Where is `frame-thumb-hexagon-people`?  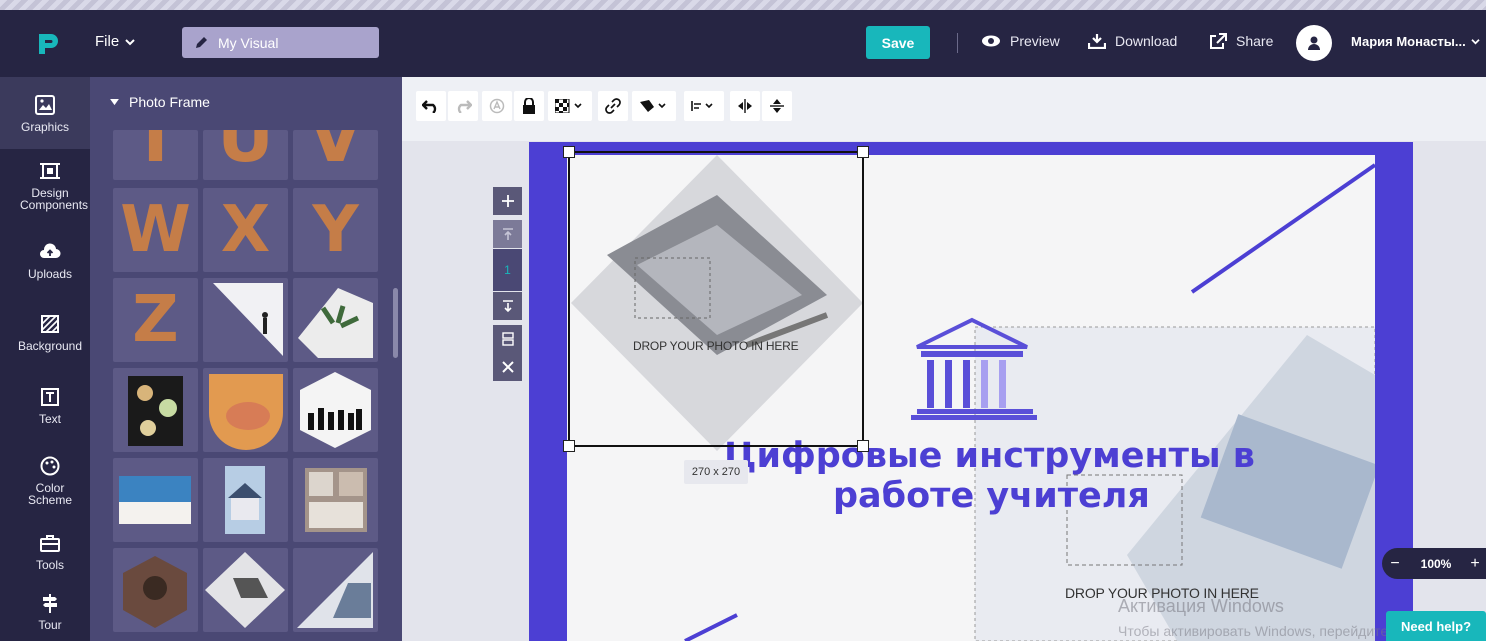
frame-thumb-hexagon-people is located at coordinates (335, 410).